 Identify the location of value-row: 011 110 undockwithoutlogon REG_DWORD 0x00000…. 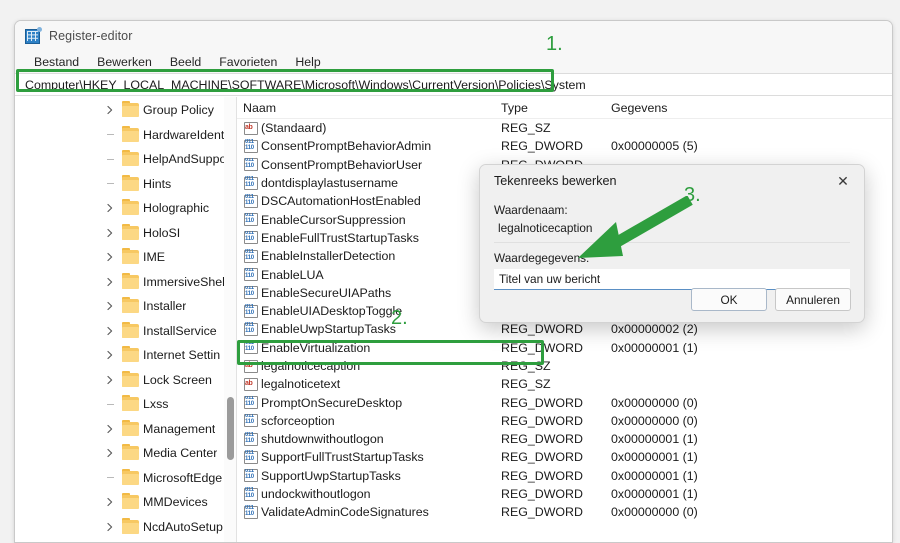
(564, 494).